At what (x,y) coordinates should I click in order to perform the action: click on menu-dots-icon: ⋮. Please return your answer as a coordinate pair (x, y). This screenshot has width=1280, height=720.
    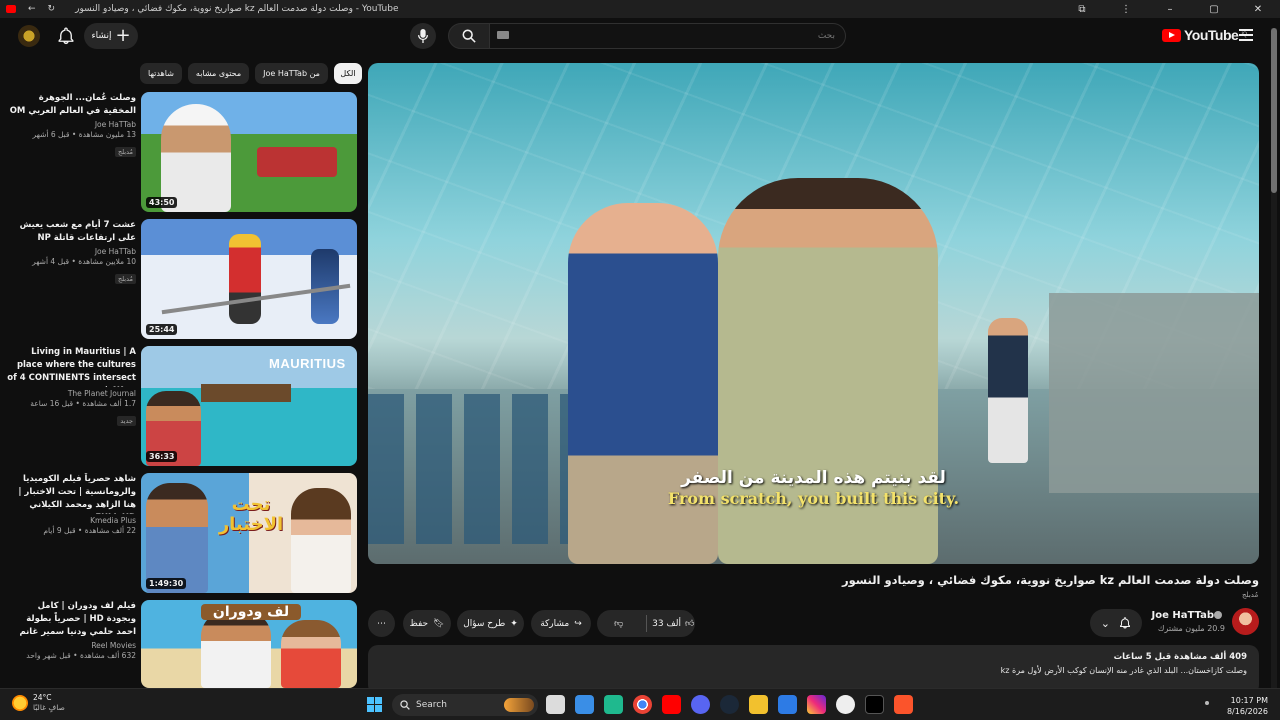
    Looking at the image, I should click on (1126, 9).